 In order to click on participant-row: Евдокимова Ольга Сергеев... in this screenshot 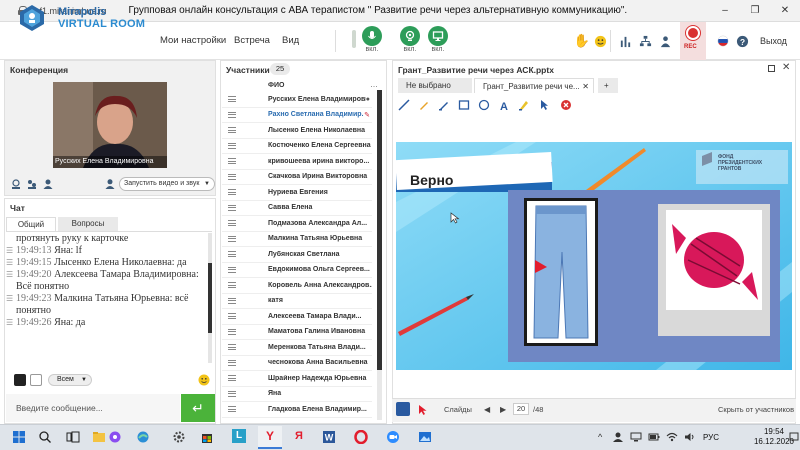, I will do `click(297, 270)`.